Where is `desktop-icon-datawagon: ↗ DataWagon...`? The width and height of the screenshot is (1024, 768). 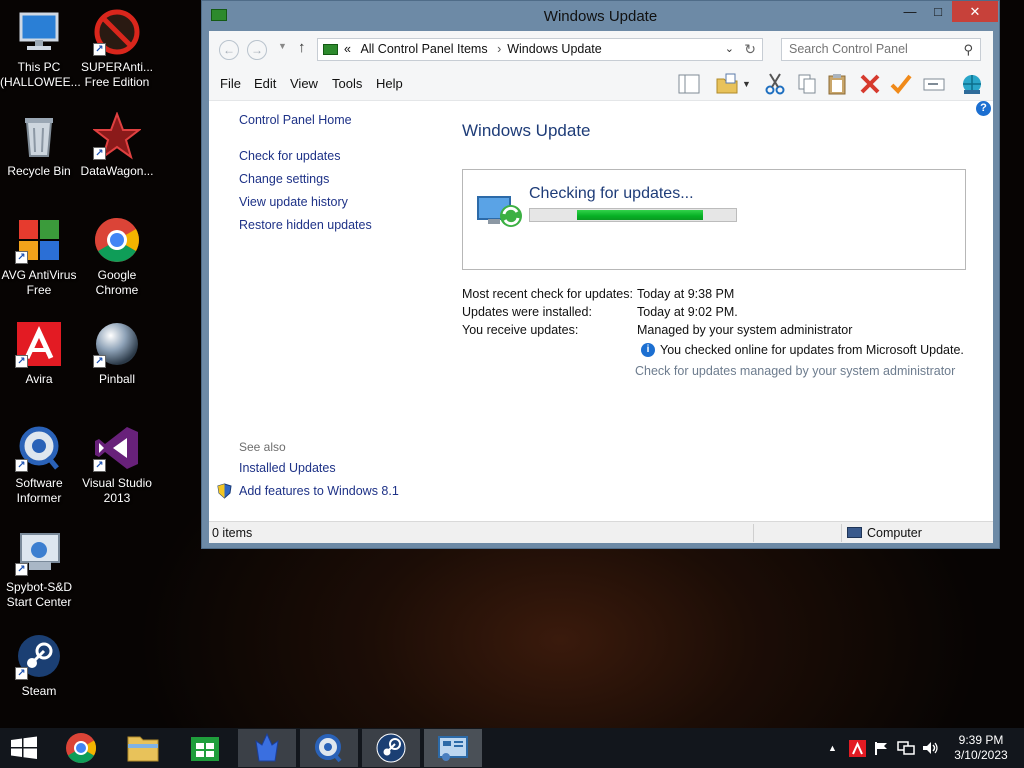
desktop-icon-datawagon: ↗ DataWagon... is located at coordinates (117, 145).